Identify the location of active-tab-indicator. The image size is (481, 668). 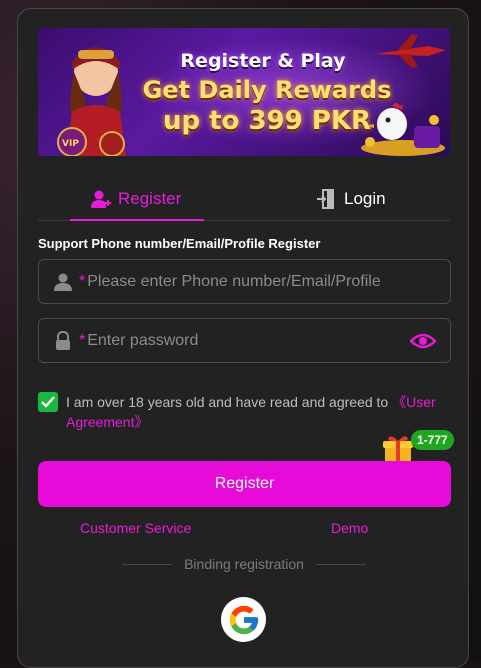
(137, 220).